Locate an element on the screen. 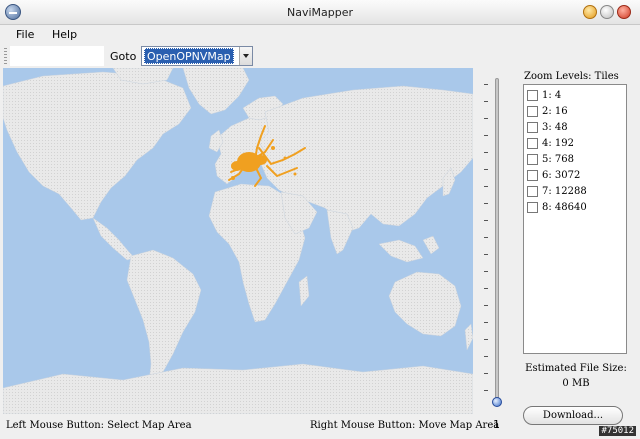  status-left-hint: Left Mouse Button: Select Map Area is located at coordinates (99, 425).